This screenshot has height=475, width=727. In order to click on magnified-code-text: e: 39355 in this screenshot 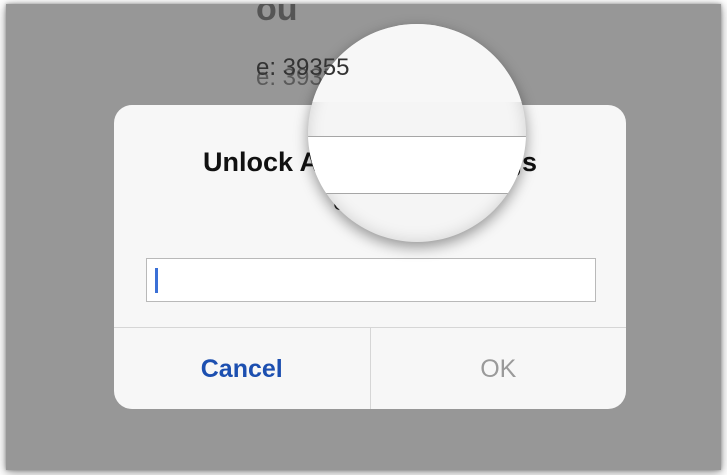, I will do `click(303, 67)`.